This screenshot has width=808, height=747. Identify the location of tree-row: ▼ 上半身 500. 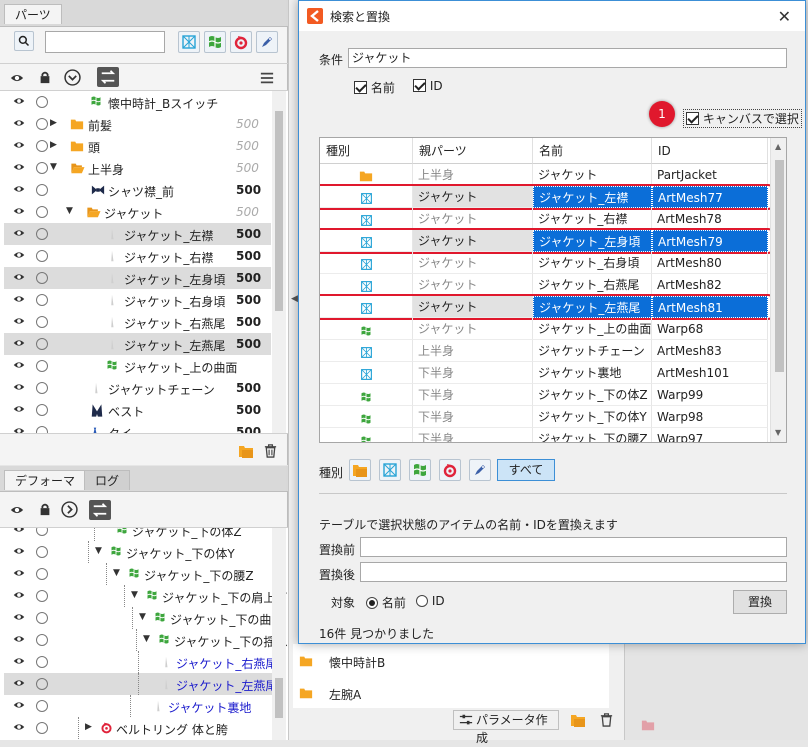
(137, 168).